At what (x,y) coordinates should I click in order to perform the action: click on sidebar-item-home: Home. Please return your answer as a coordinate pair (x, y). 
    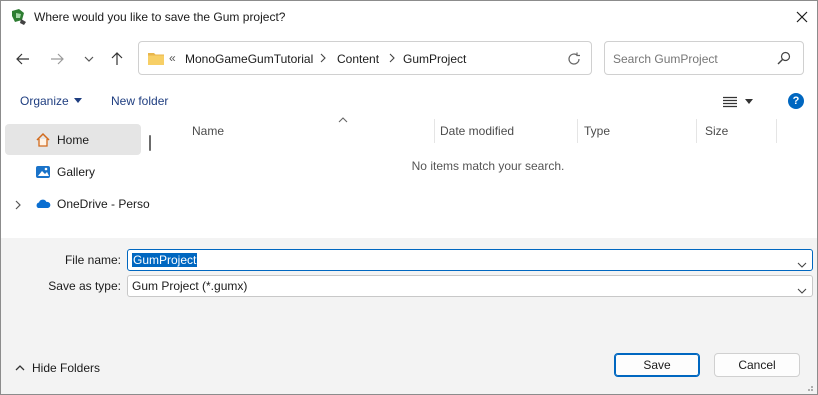
    Looking at the image, I should click on (73, 139).